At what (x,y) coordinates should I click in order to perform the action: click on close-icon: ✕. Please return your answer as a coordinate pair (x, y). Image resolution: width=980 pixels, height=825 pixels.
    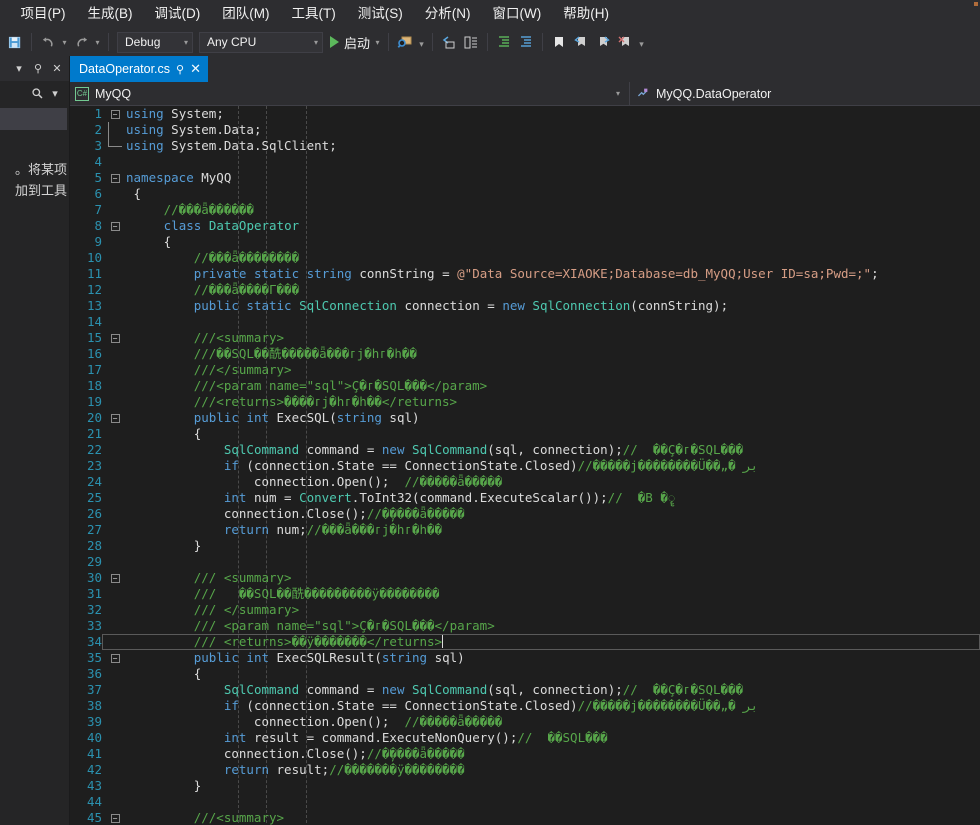
    Looking at the image, I should click on (57, 68).